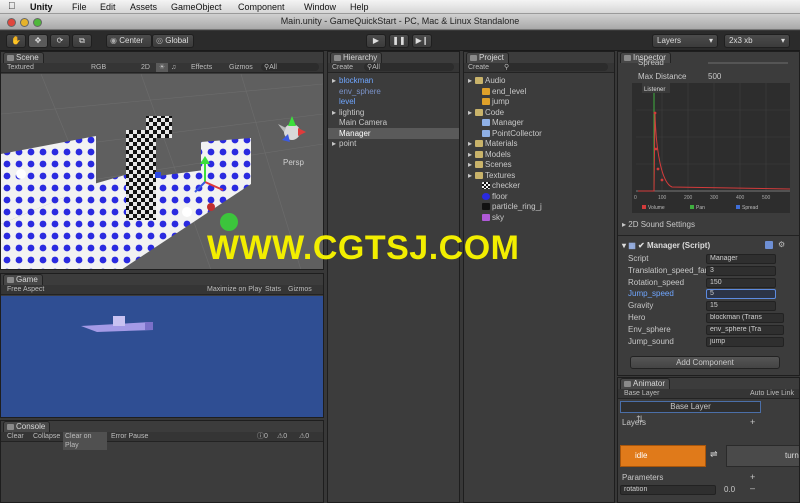 The height and width of the screenshot is (503, 800). What do you see at coordinates (741, 282) in the screenshot?
I see `field-value: 150` at bounding box center [741, 282].